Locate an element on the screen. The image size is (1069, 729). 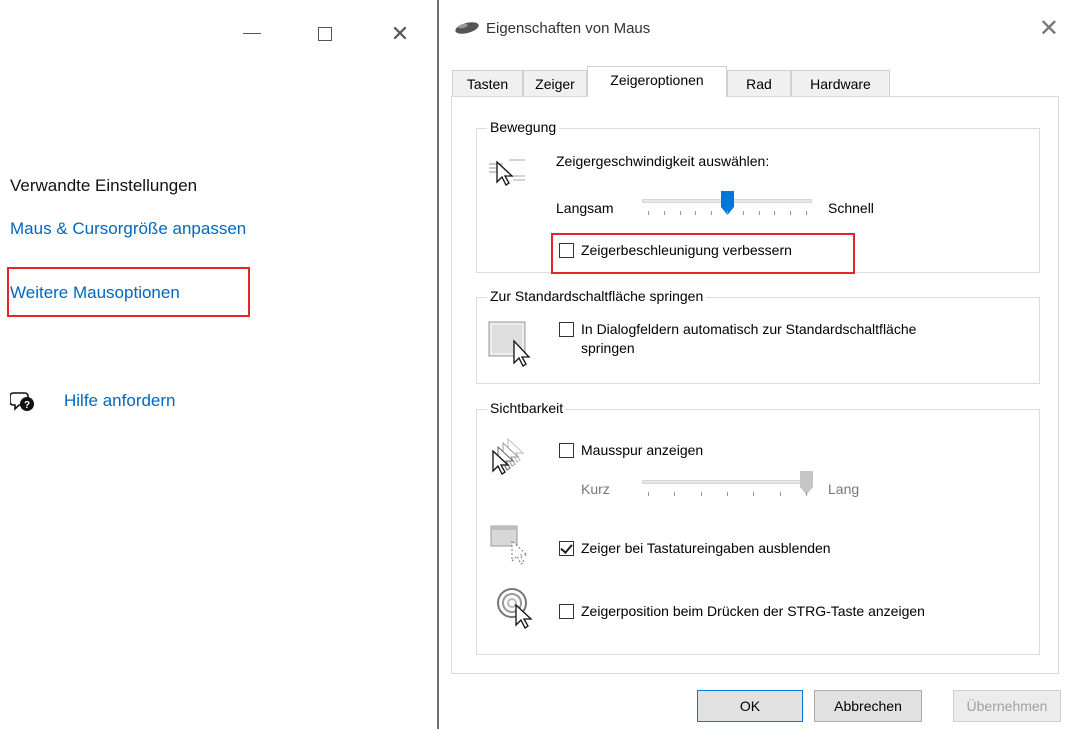
related-settings-heading: Verwandte Einstellungen is located at coordinates (104, 185).